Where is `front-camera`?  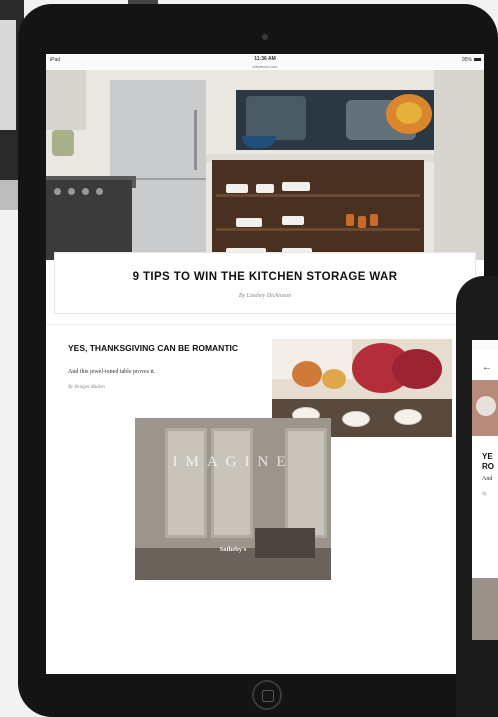 front-camera is located at coordinates (265, 37).